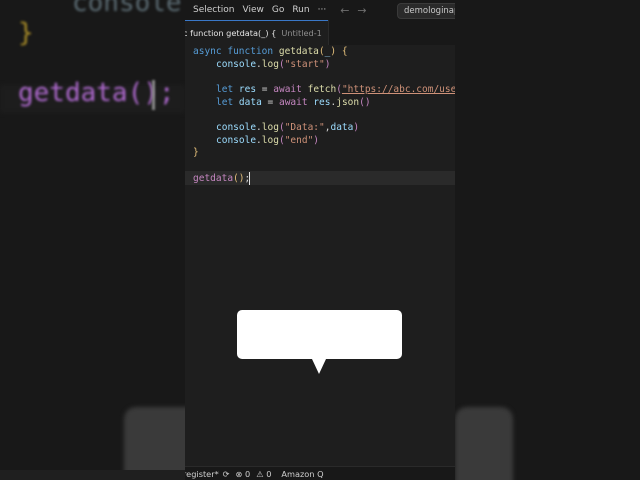 The height and width of the screenshot is (480, 640). Describe the element at coordinates (426, 11) in the screenshot. I see `command-center-search: demologinap` at that location.